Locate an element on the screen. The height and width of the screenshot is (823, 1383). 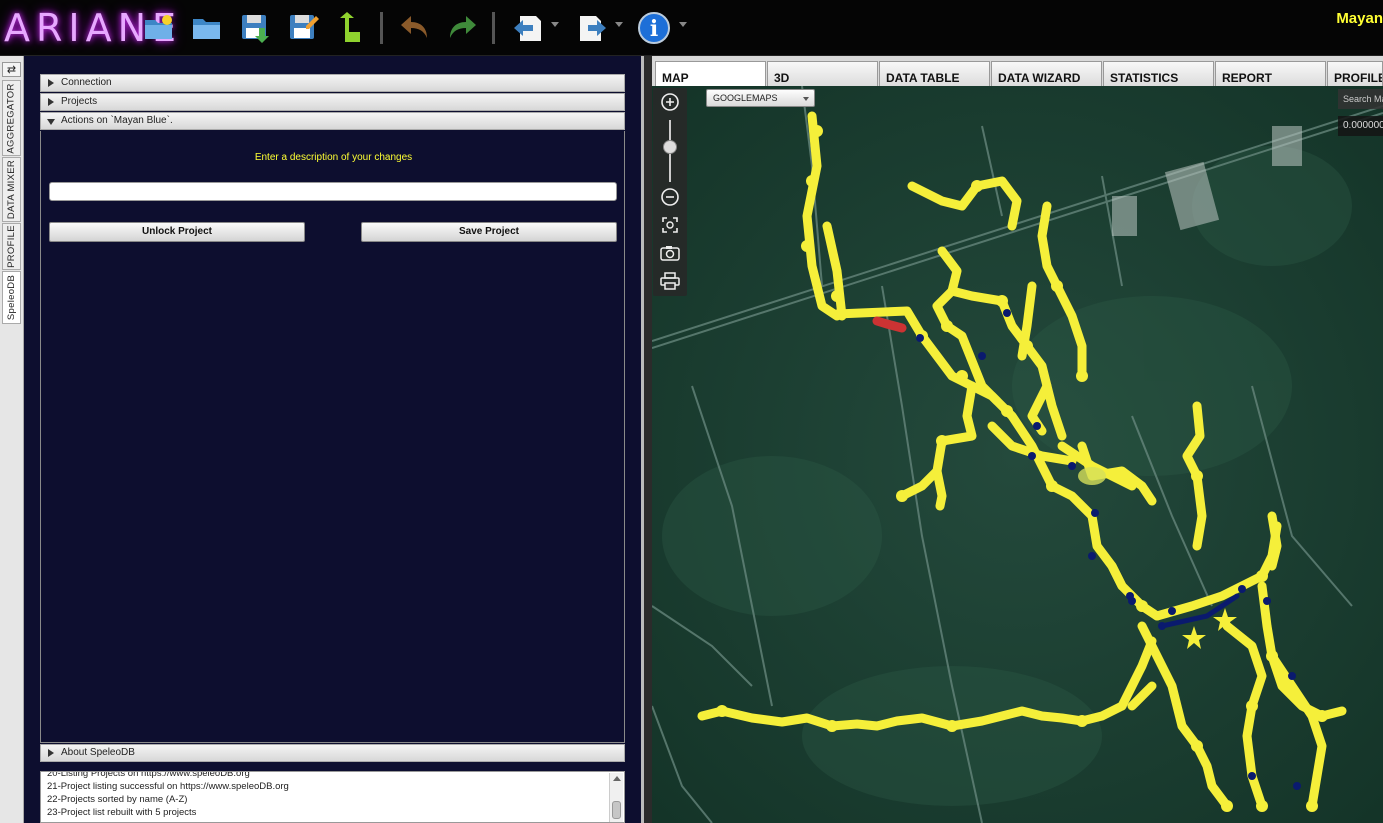
zoom-slider-knob is located at coordinates (670, 147).